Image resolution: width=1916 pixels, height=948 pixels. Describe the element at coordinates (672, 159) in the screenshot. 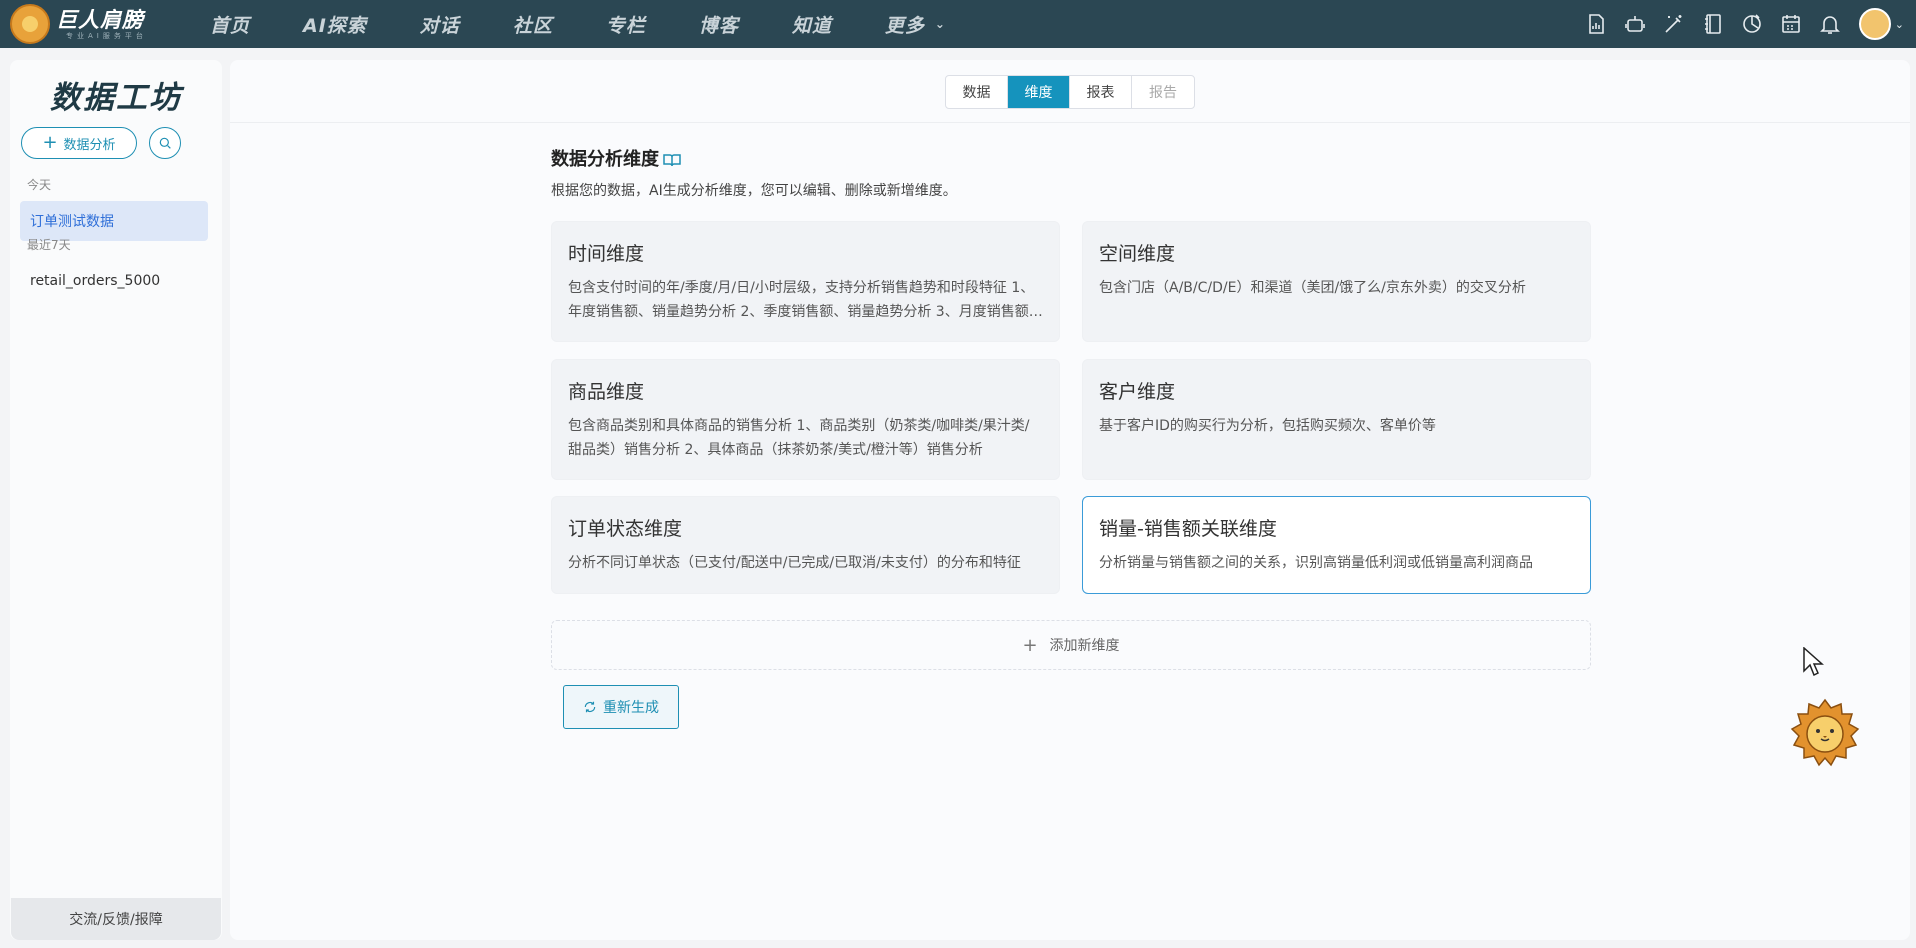

I see `book-icon` at that location.